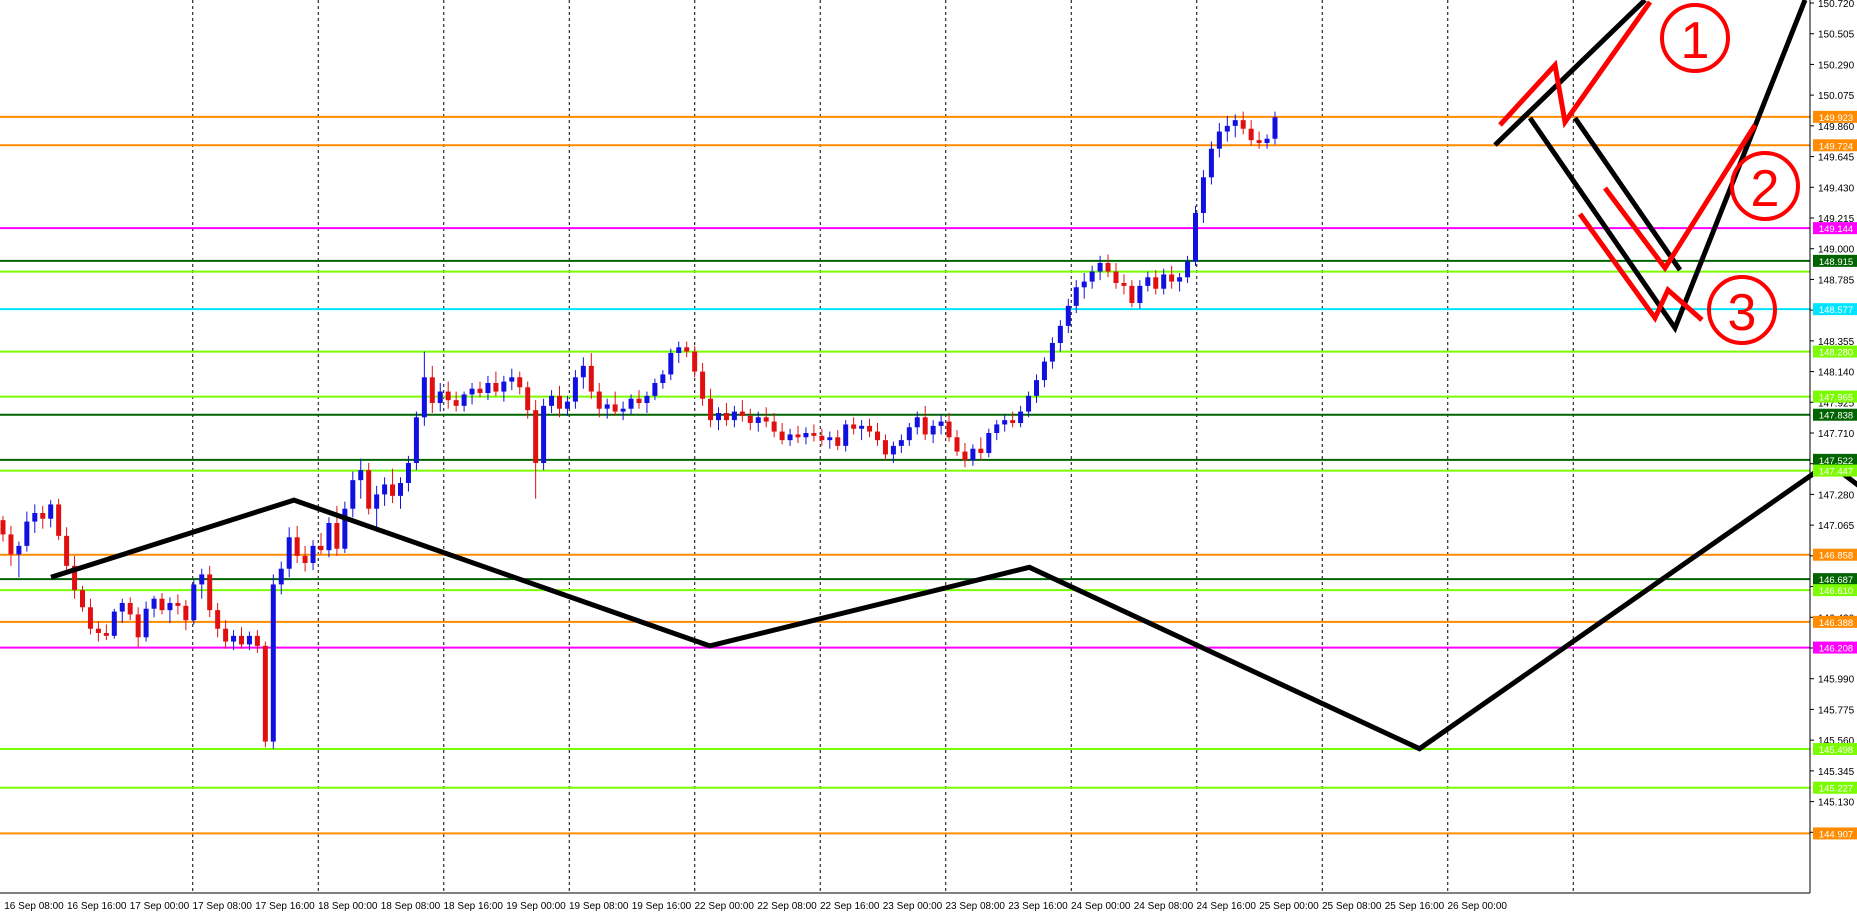 The width and height of the screenshot is (1857, 922). Describe the element at coordinates (1836, 146) in the screenshot. I see `level-tag-label: 149.724` at that location.